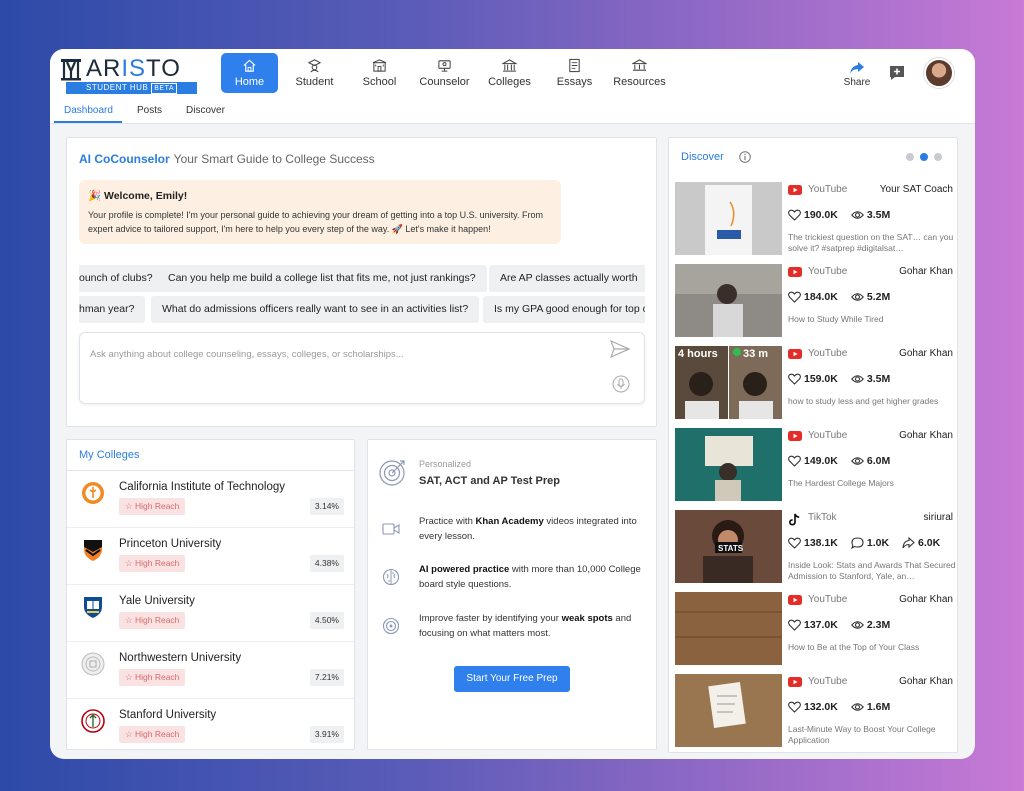  I want to click on bullseye-icon, so click(391, 626).